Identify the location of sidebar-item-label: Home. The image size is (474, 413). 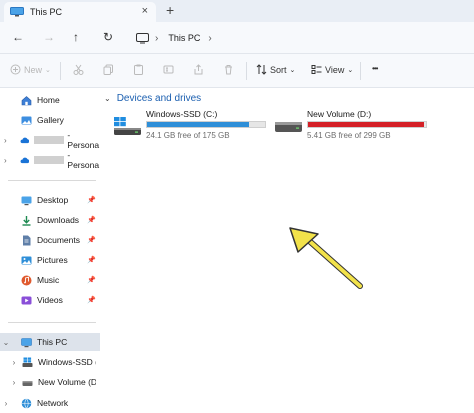
(48, 100).